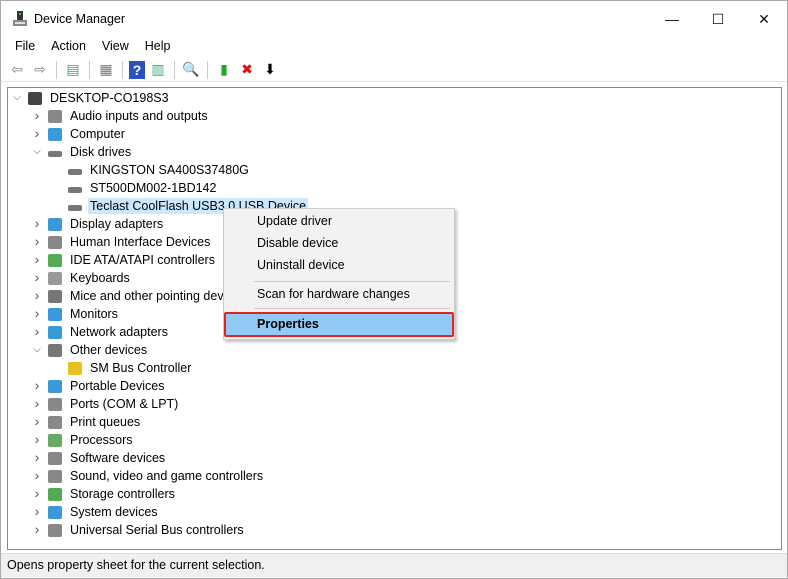 The height and width of the screenshot is (579, 788). Describe the element at coordinates (55, 224) in the screenshot. I see `display-adapter-icon` at that location.